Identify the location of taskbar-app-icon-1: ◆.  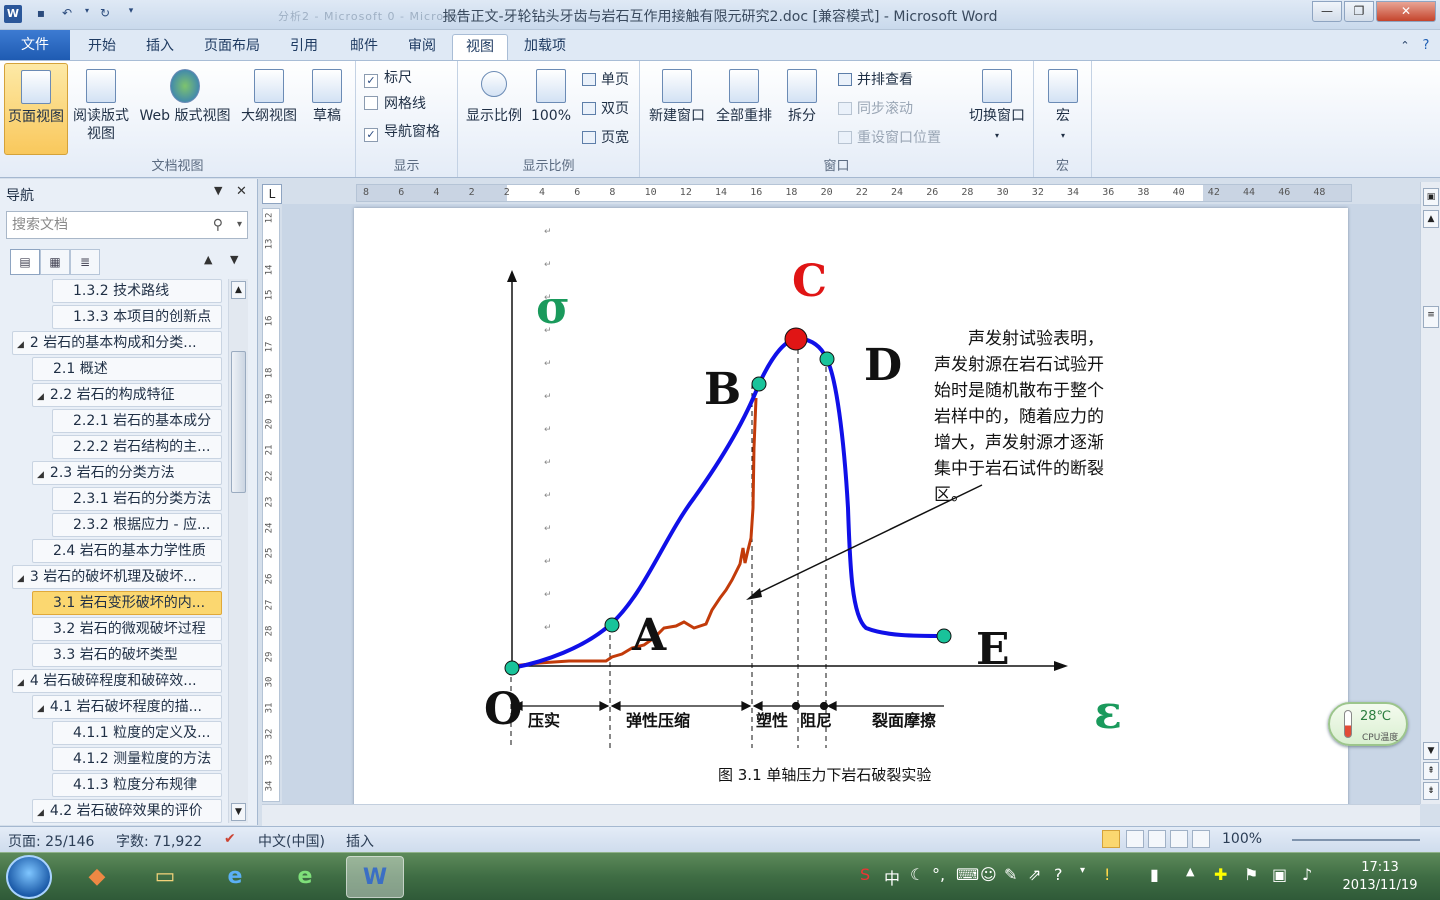
(97, 877).